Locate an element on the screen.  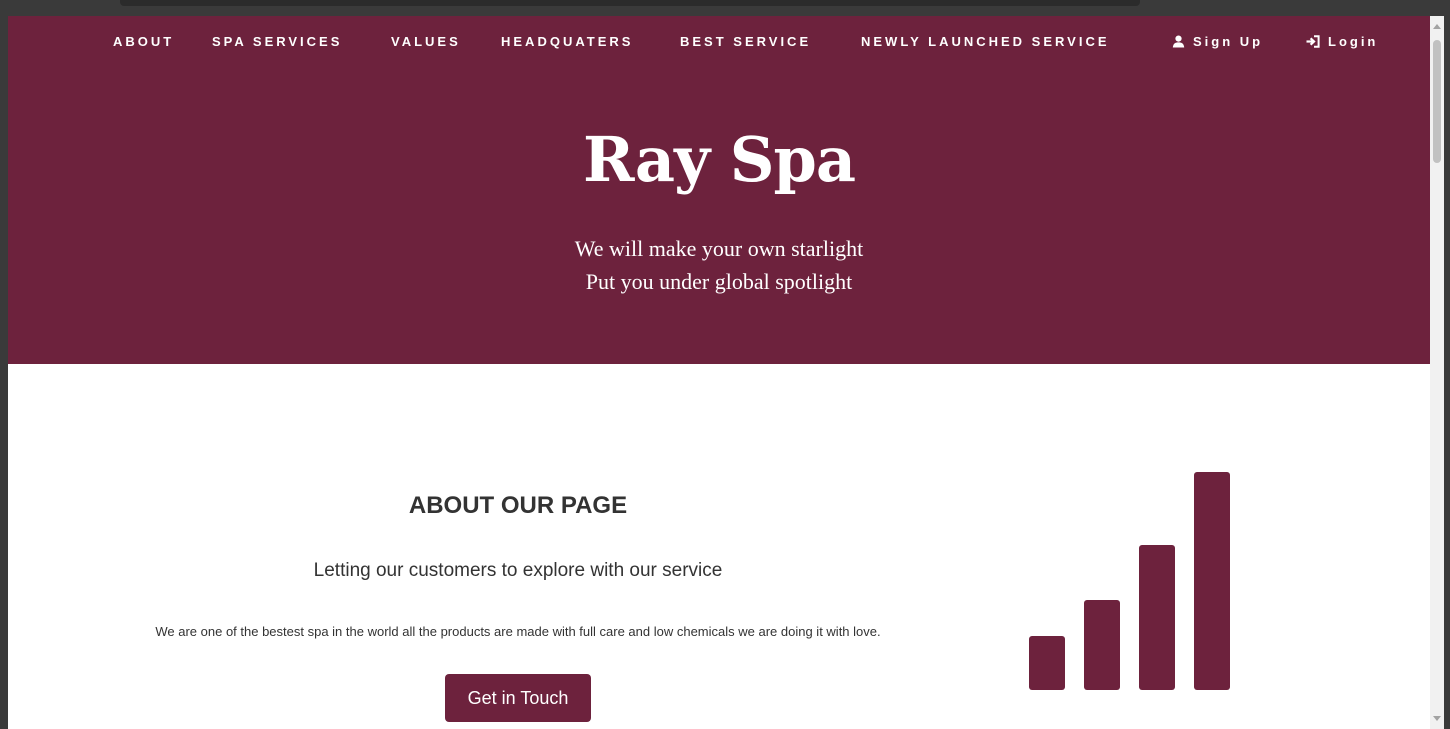
scroll-down-arrow-icon is located at coordinates (1437, 718).